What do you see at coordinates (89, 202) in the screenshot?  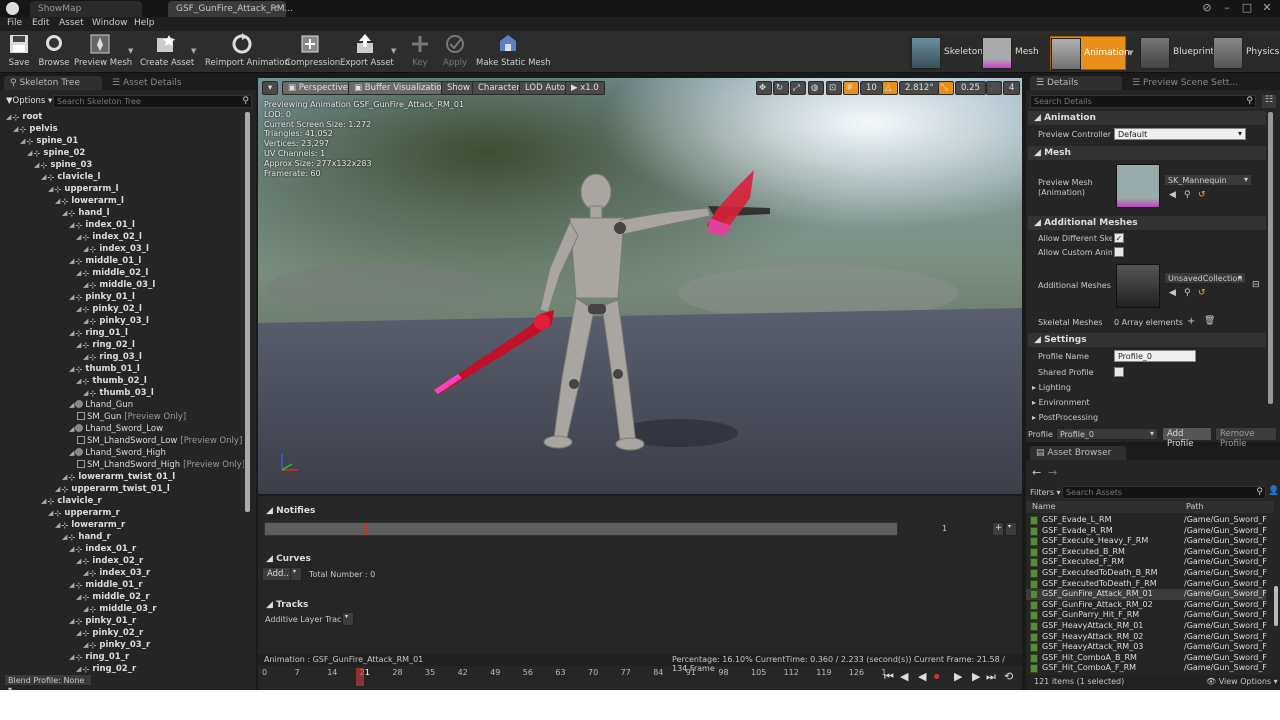 I see `bone-row: ◢⊹ lowerarm_l` at bounding box center [89, 202].